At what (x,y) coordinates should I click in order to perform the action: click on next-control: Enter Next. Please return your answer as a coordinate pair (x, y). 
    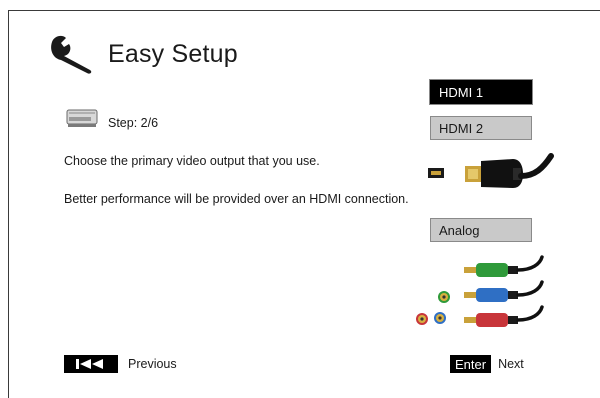
    Looking at the image, I should click on (487, 364).